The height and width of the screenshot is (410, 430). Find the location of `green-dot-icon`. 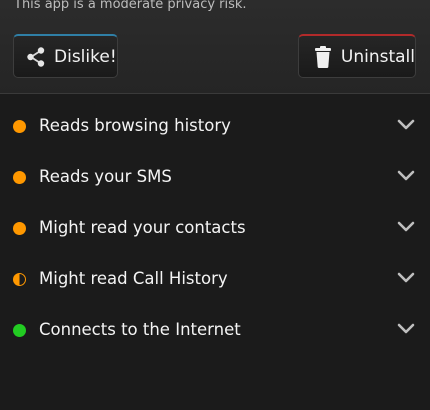

green-dot-icon is located at coordinates (19, 330).